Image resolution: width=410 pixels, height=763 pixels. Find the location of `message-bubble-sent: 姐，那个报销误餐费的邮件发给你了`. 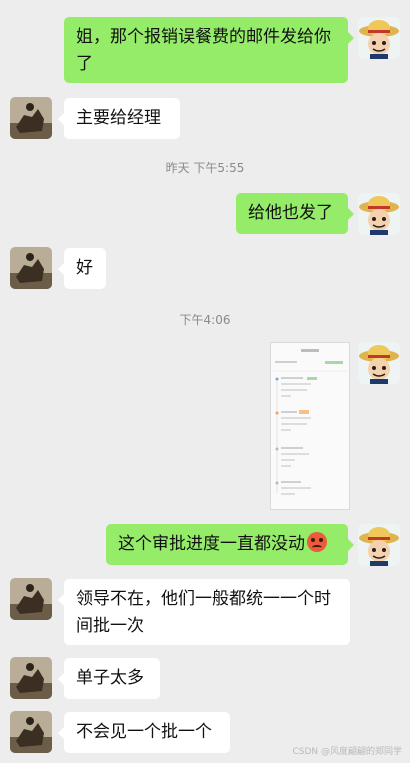

message-bubble-sent: 姐，那个报销误餐费的邮件发给你了 is located at coordinates (209, 50).